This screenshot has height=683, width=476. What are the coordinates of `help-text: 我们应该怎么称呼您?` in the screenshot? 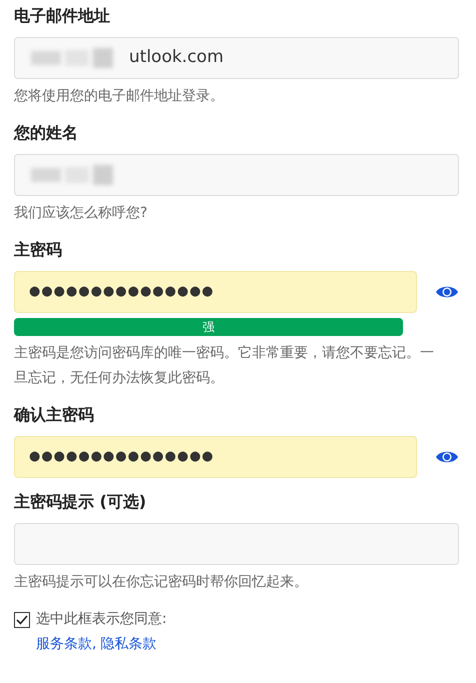 It's located at (81, 213).